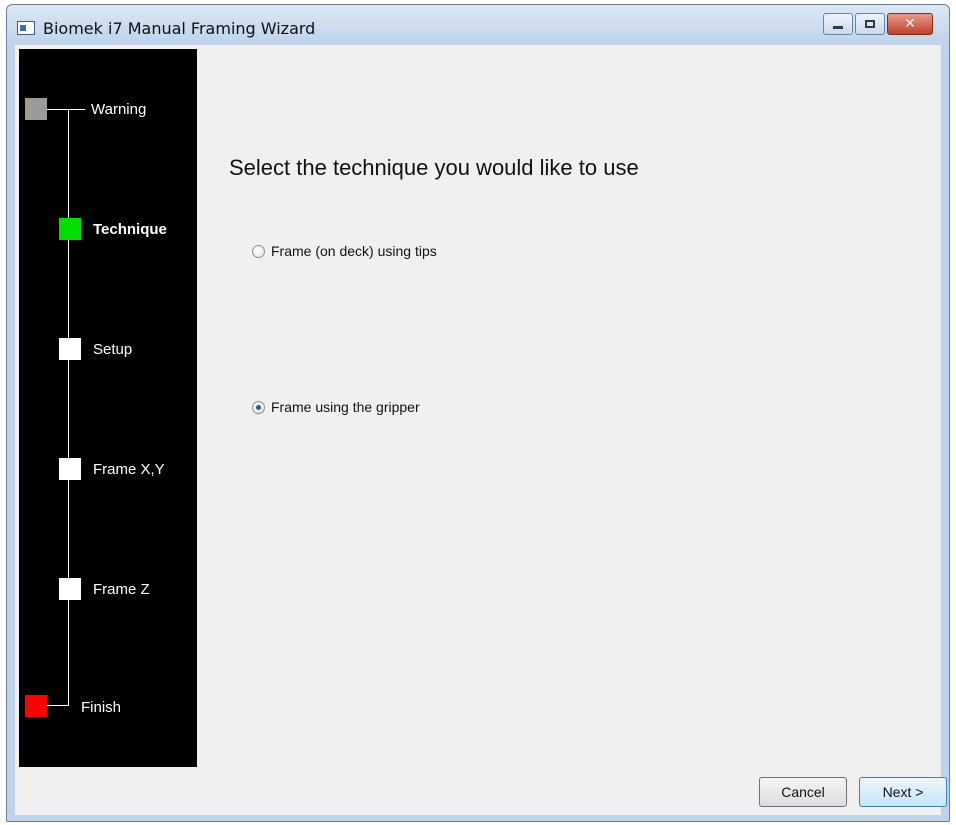 This screenshot has height=825, width=956. I want to click on step-marker-setup, so click(70, 349).